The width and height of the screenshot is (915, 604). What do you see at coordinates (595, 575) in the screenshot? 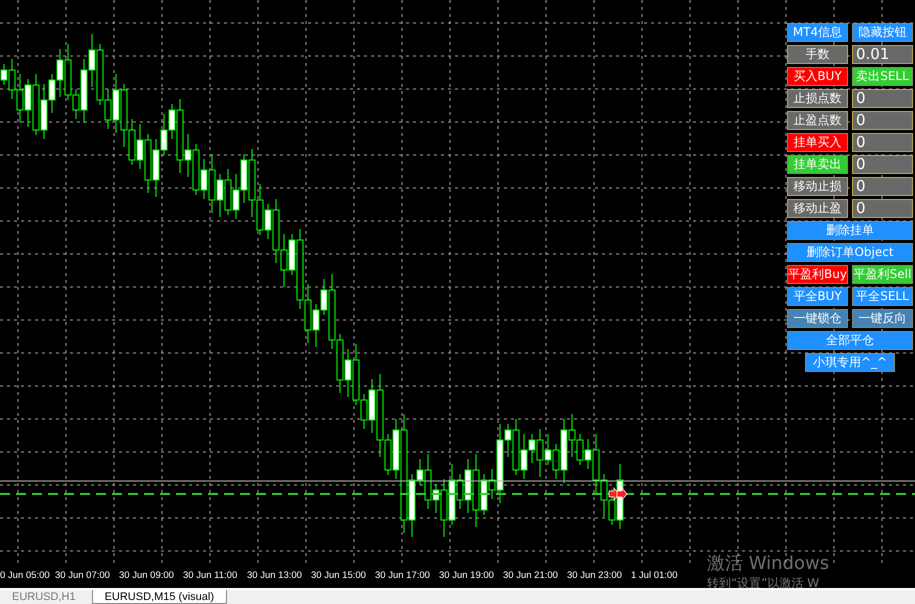
I see `time-label: 30 Jun 23:00` at bounding box center [595, 575].